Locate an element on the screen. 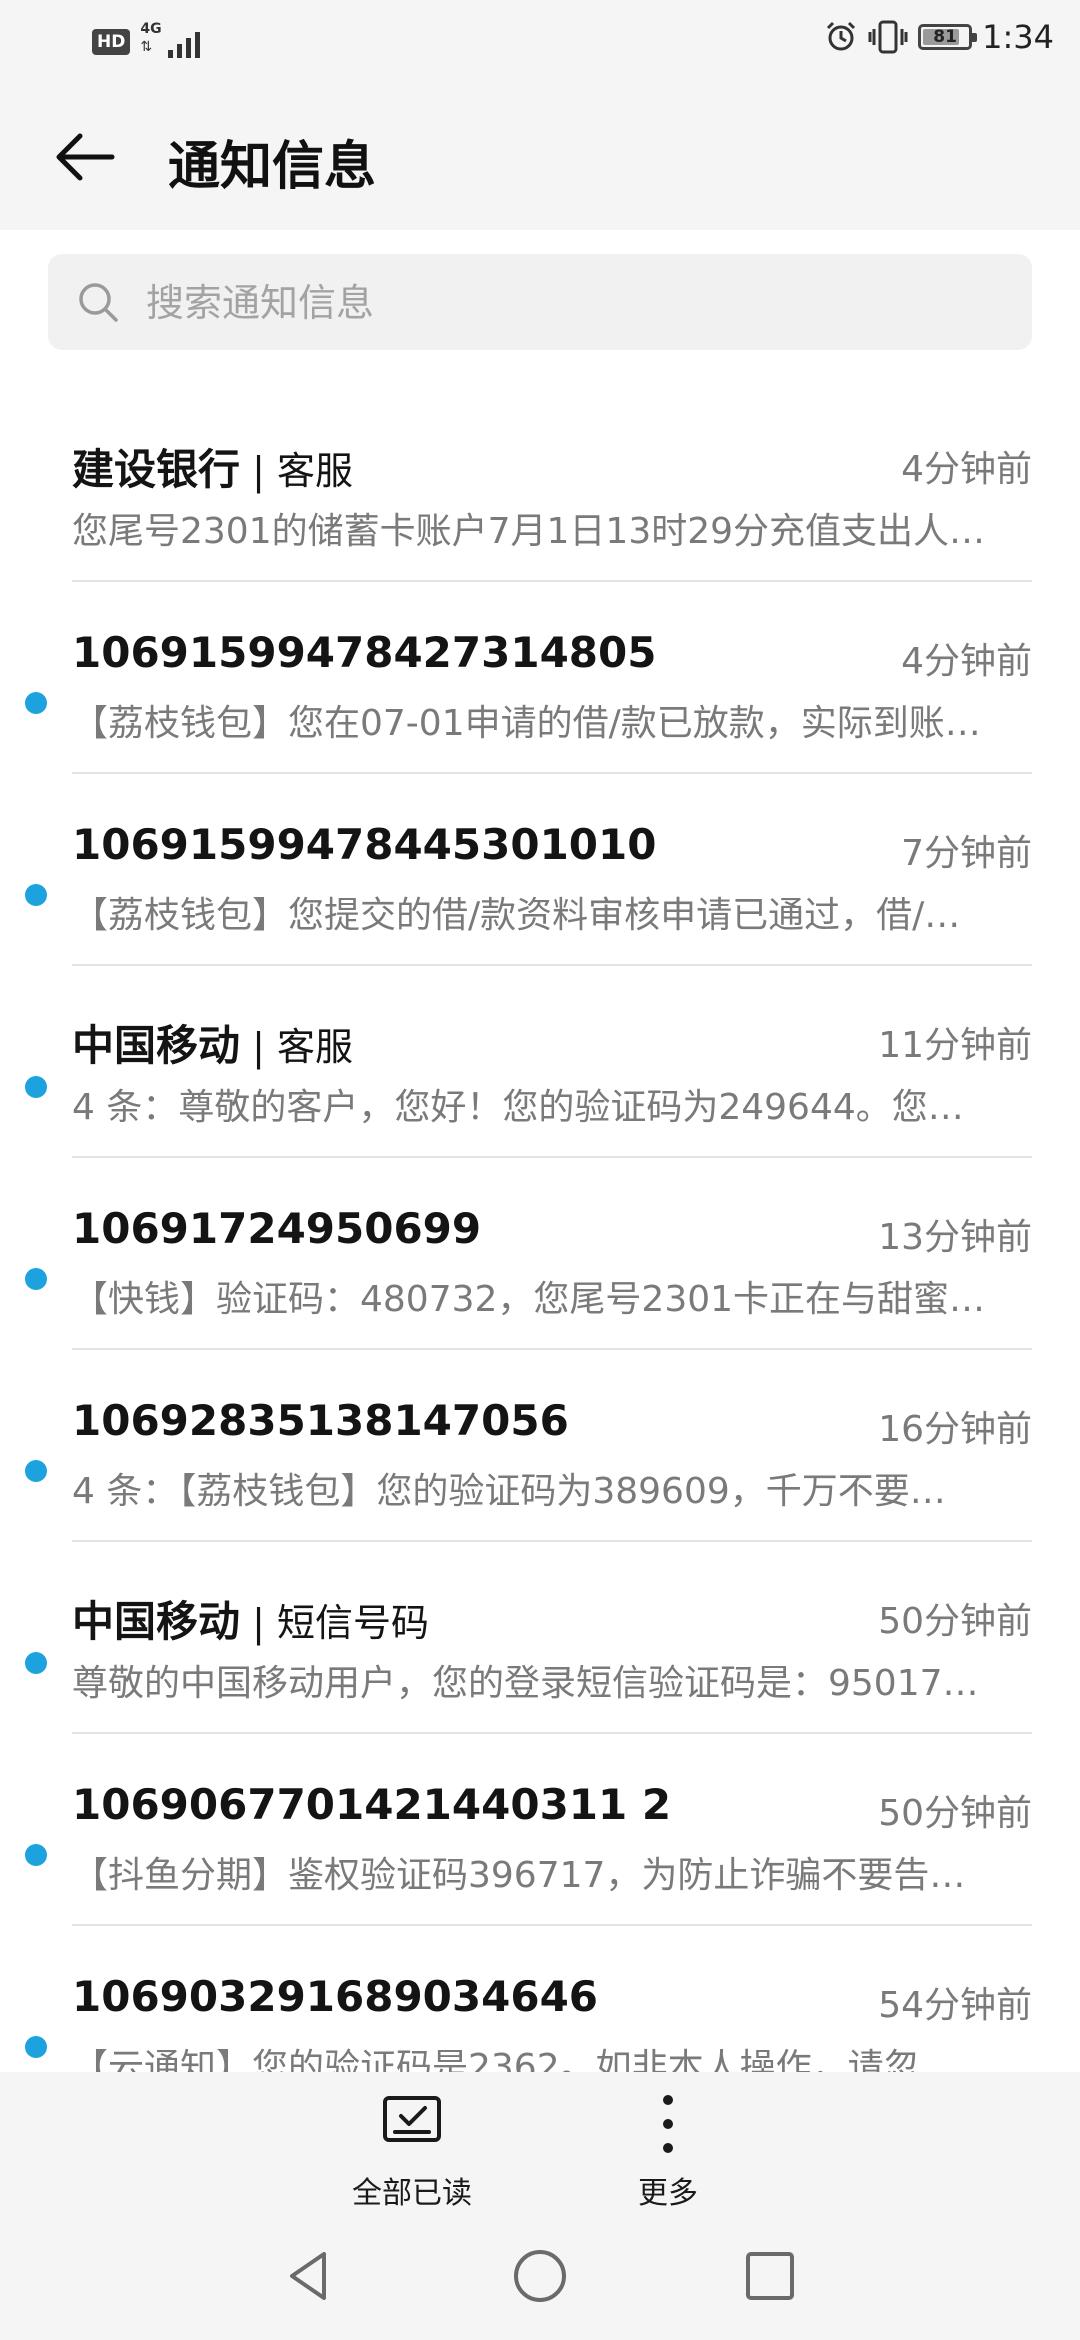 The height and width of the screenshot is (2340, 1080). message-time: 16分钟前 is located at coordinates (955, 1429).